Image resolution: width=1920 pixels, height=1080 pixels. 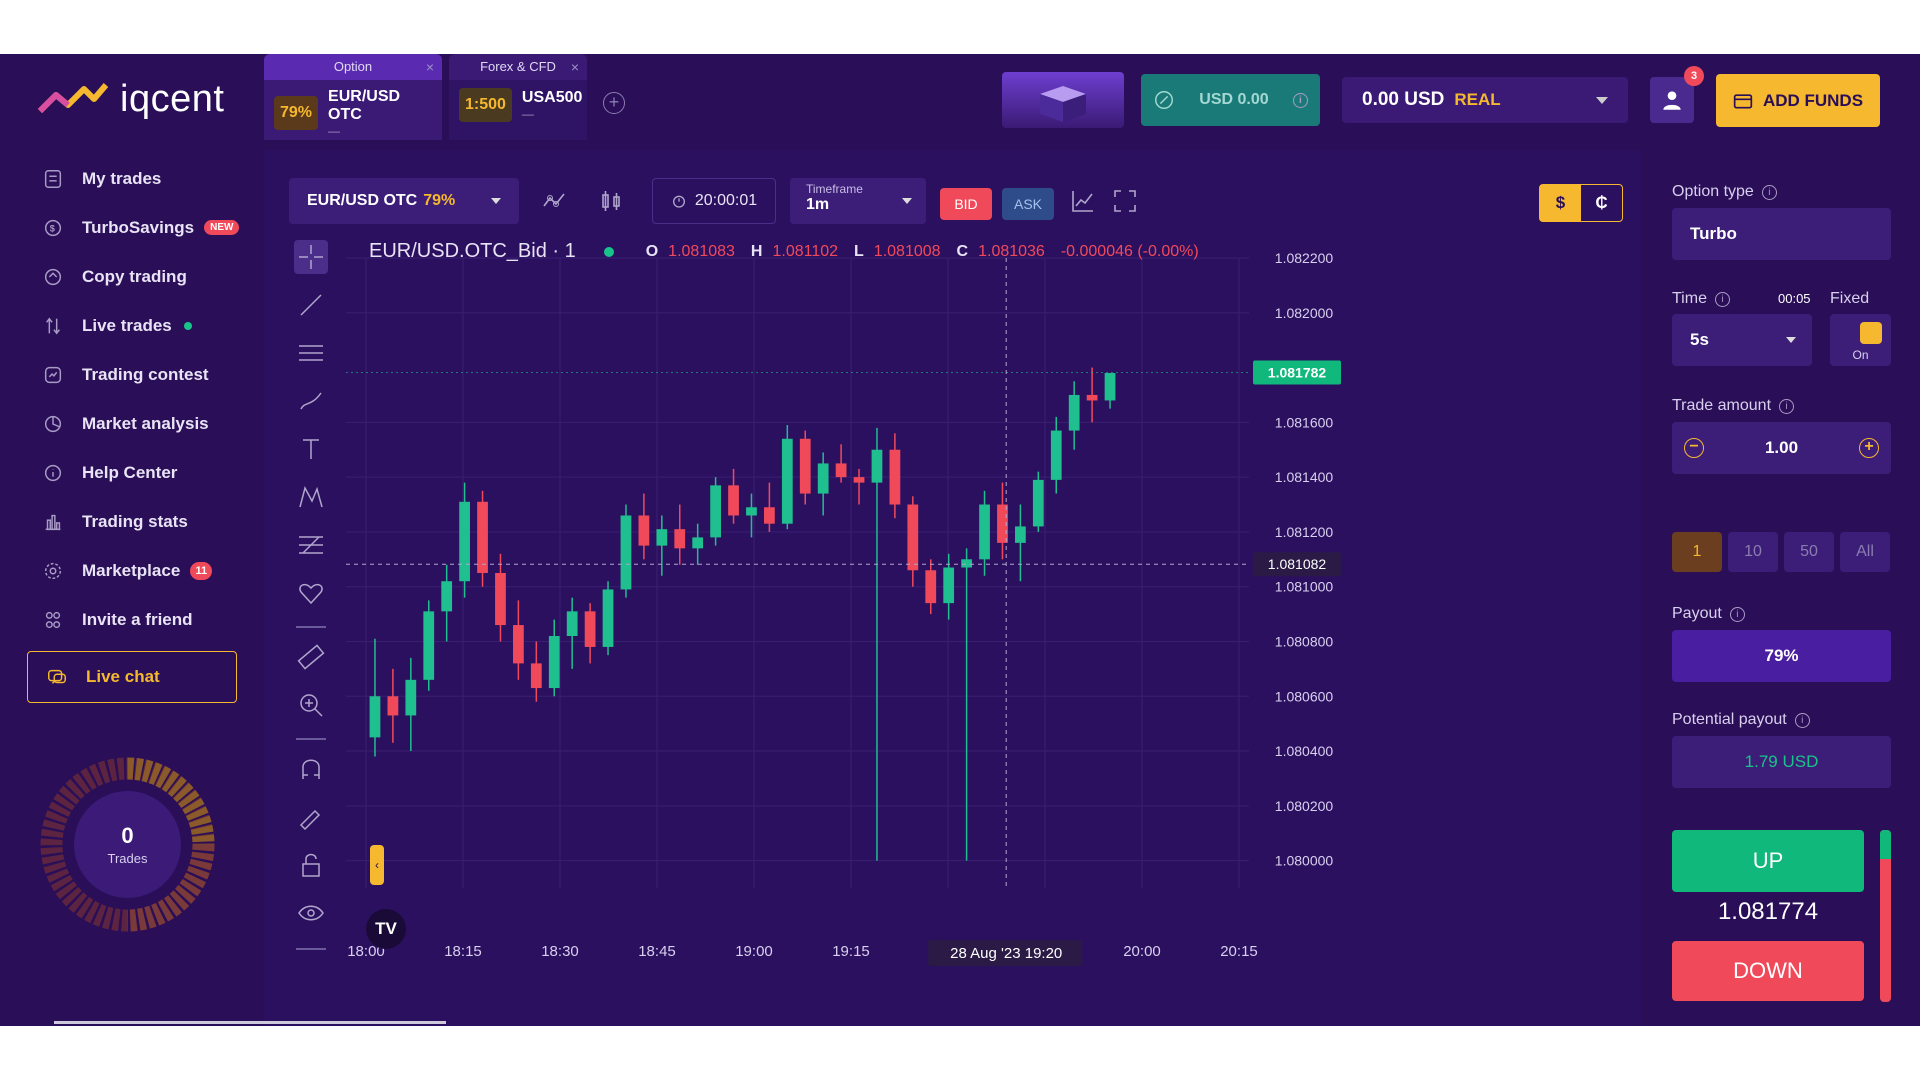 What do you see at coordinates (1869, 448) in the screenshot?
I see `plus-icon: +` at bounding box center [1869, 448].